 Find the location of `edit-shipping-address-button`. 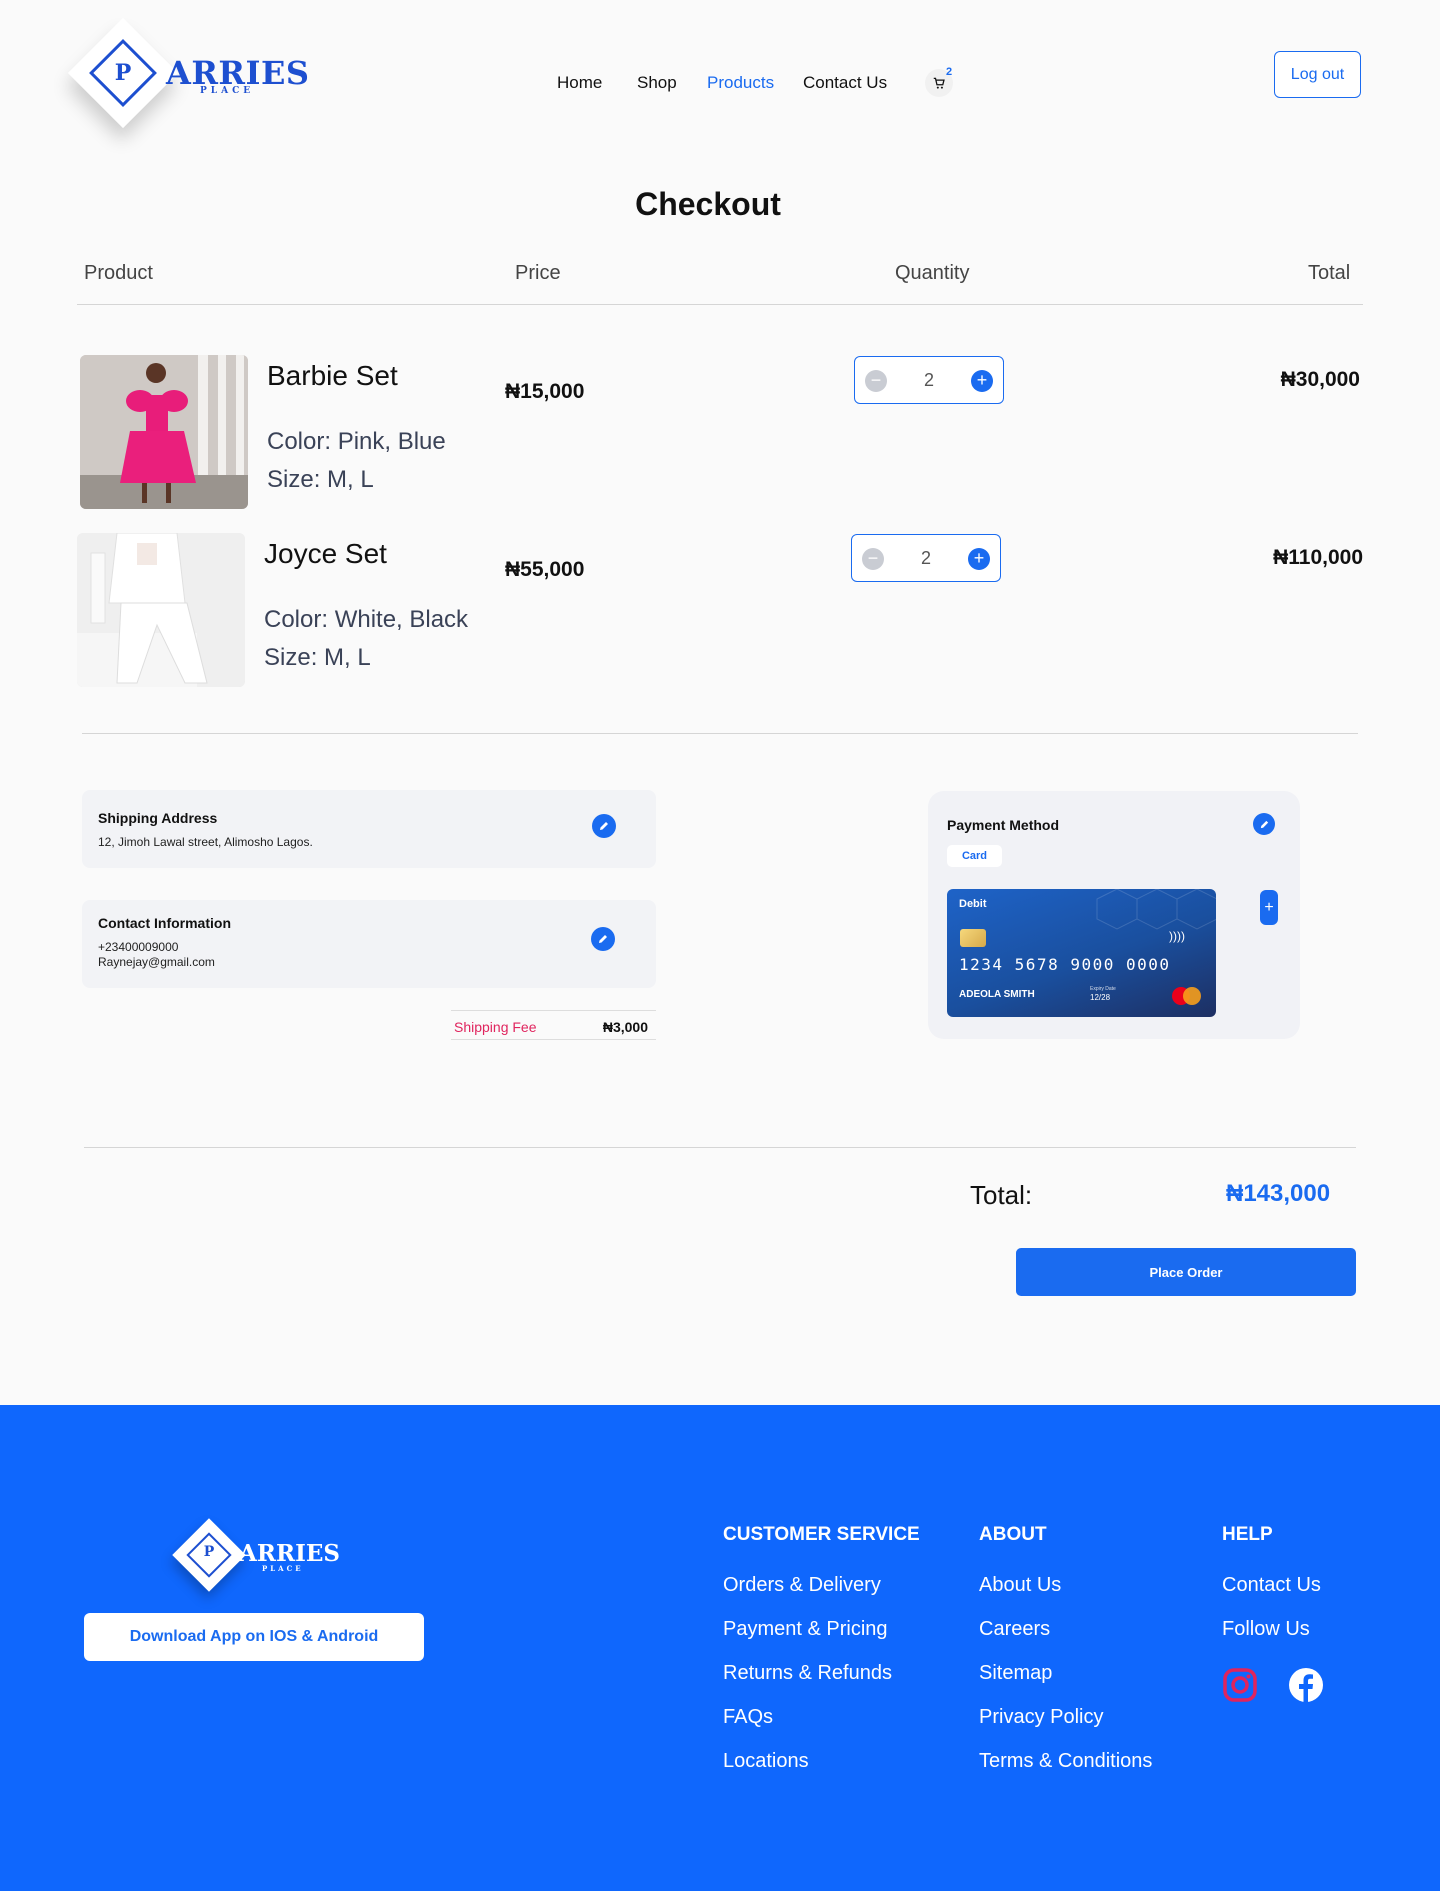

edit-shipping-address-button is located at coordinates (604, 826).